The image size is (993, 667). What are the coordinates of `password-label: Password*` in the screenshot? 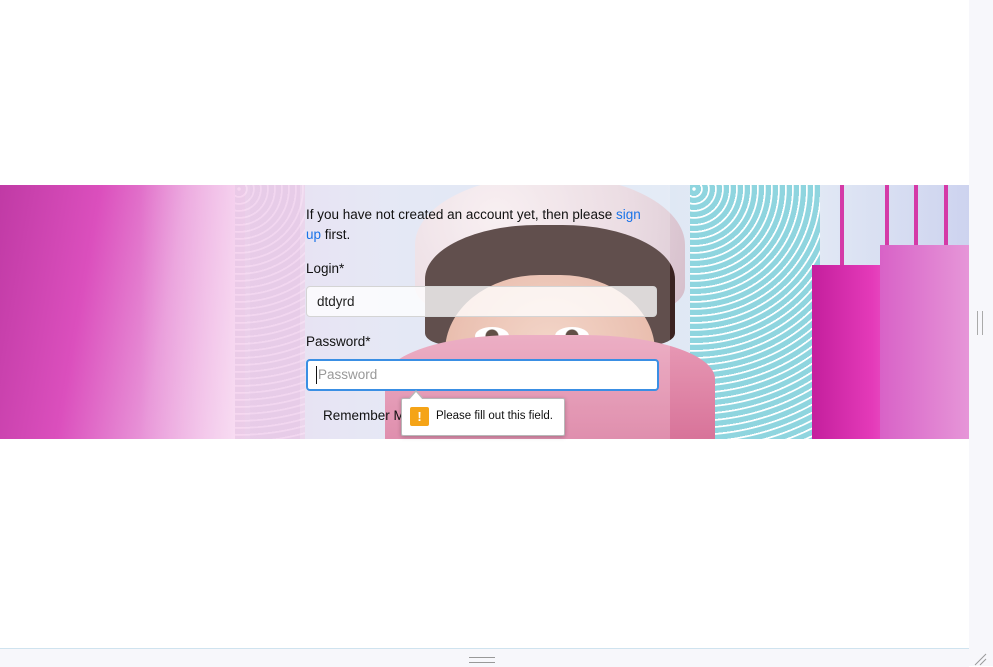 It's located at (338, 341).